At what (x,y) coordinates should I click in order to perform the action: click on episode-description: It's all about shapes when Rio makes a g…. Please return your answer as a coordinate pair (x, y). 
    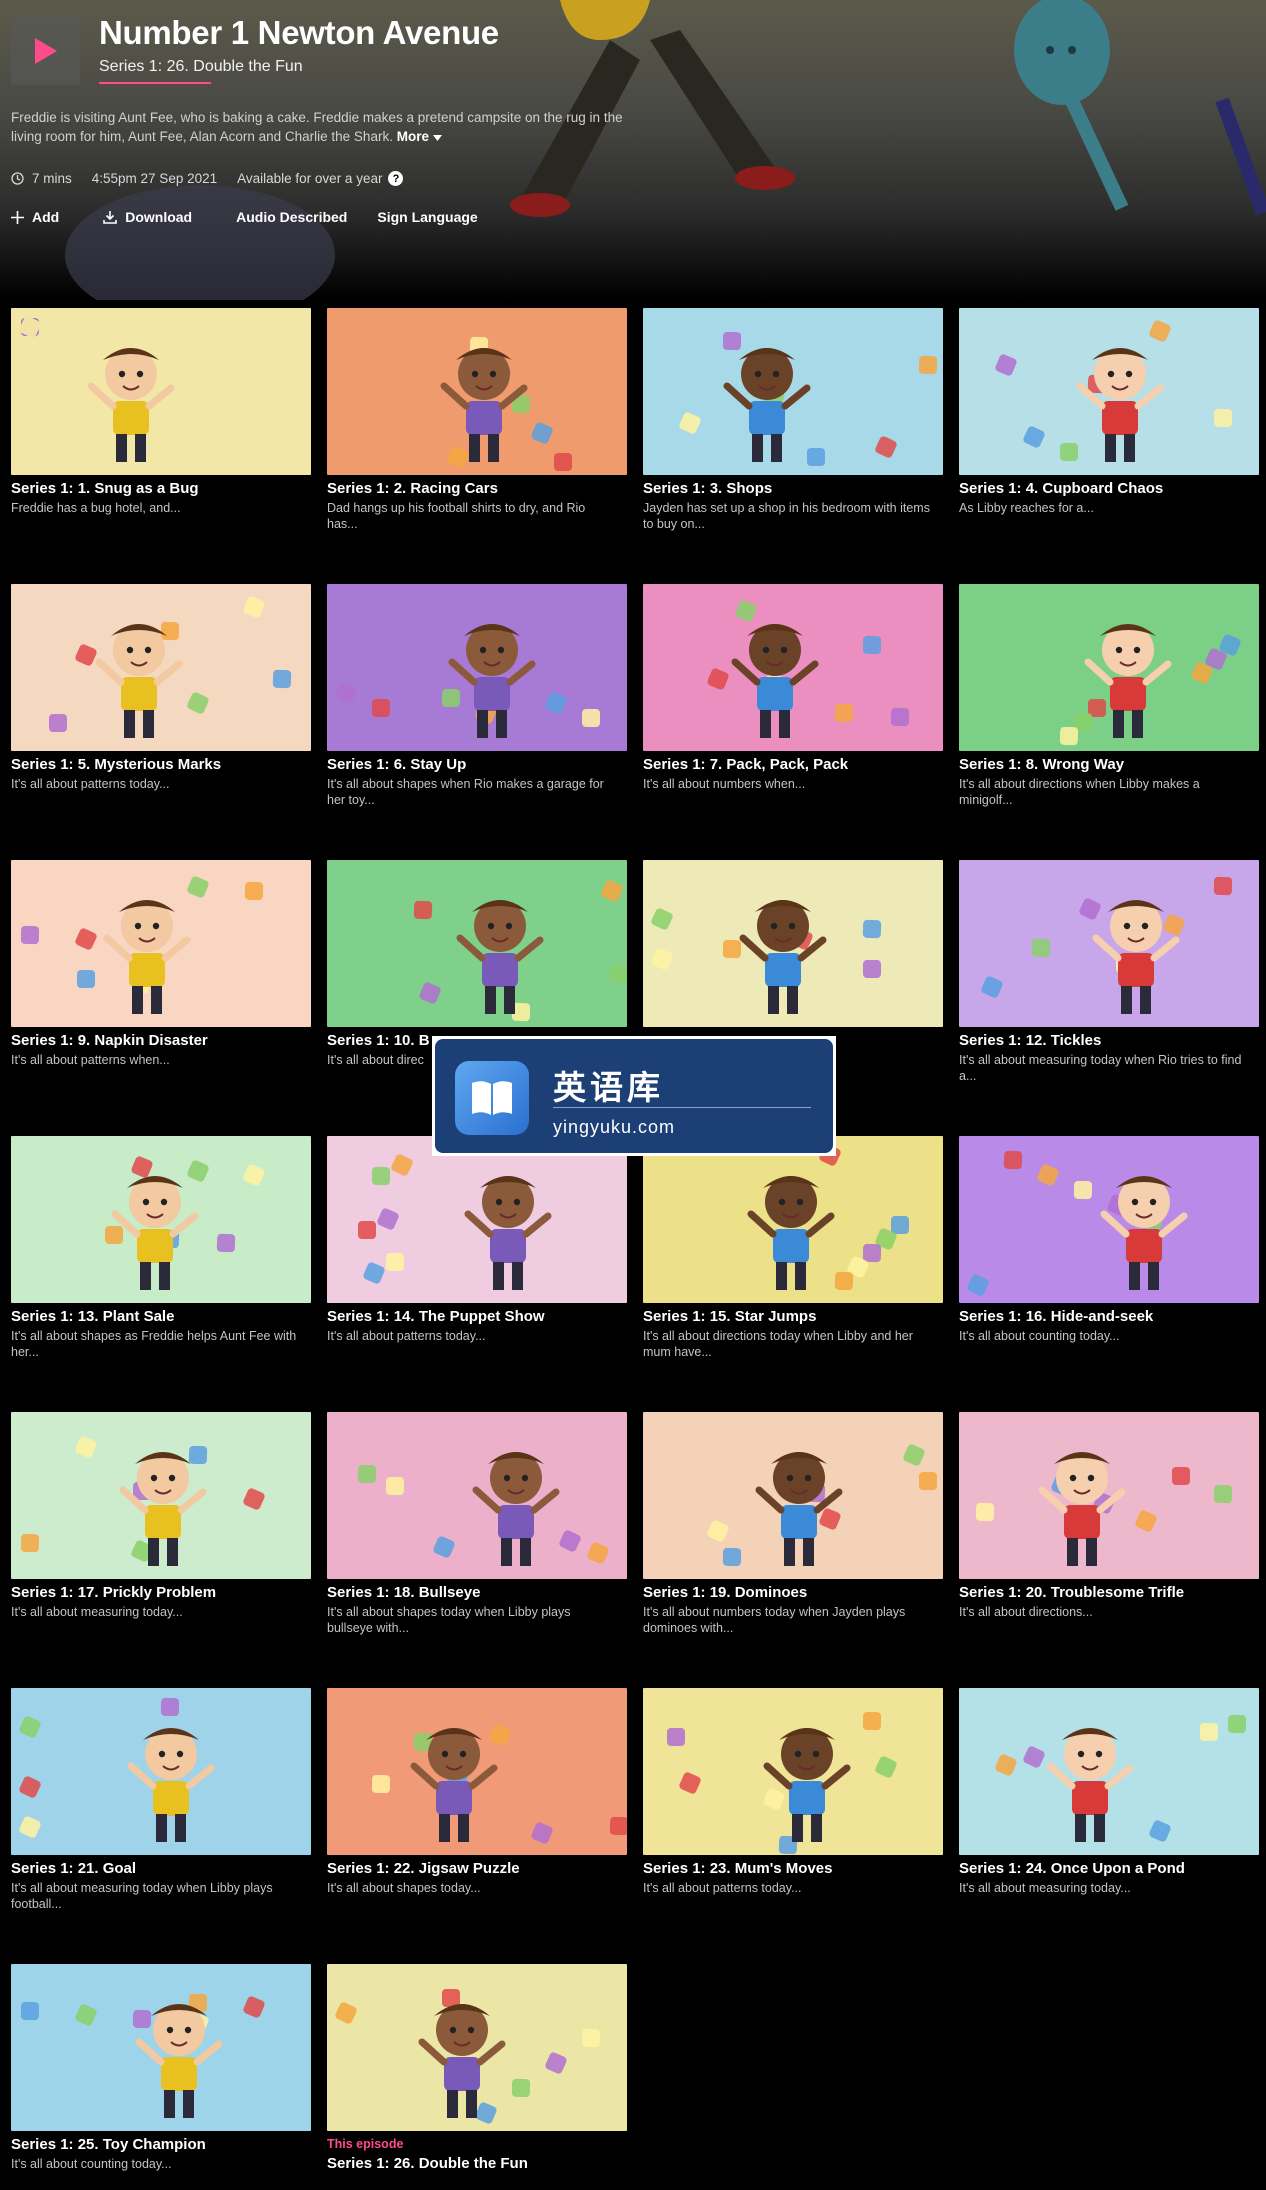
    Looking at the image, I should click on (465, 792).